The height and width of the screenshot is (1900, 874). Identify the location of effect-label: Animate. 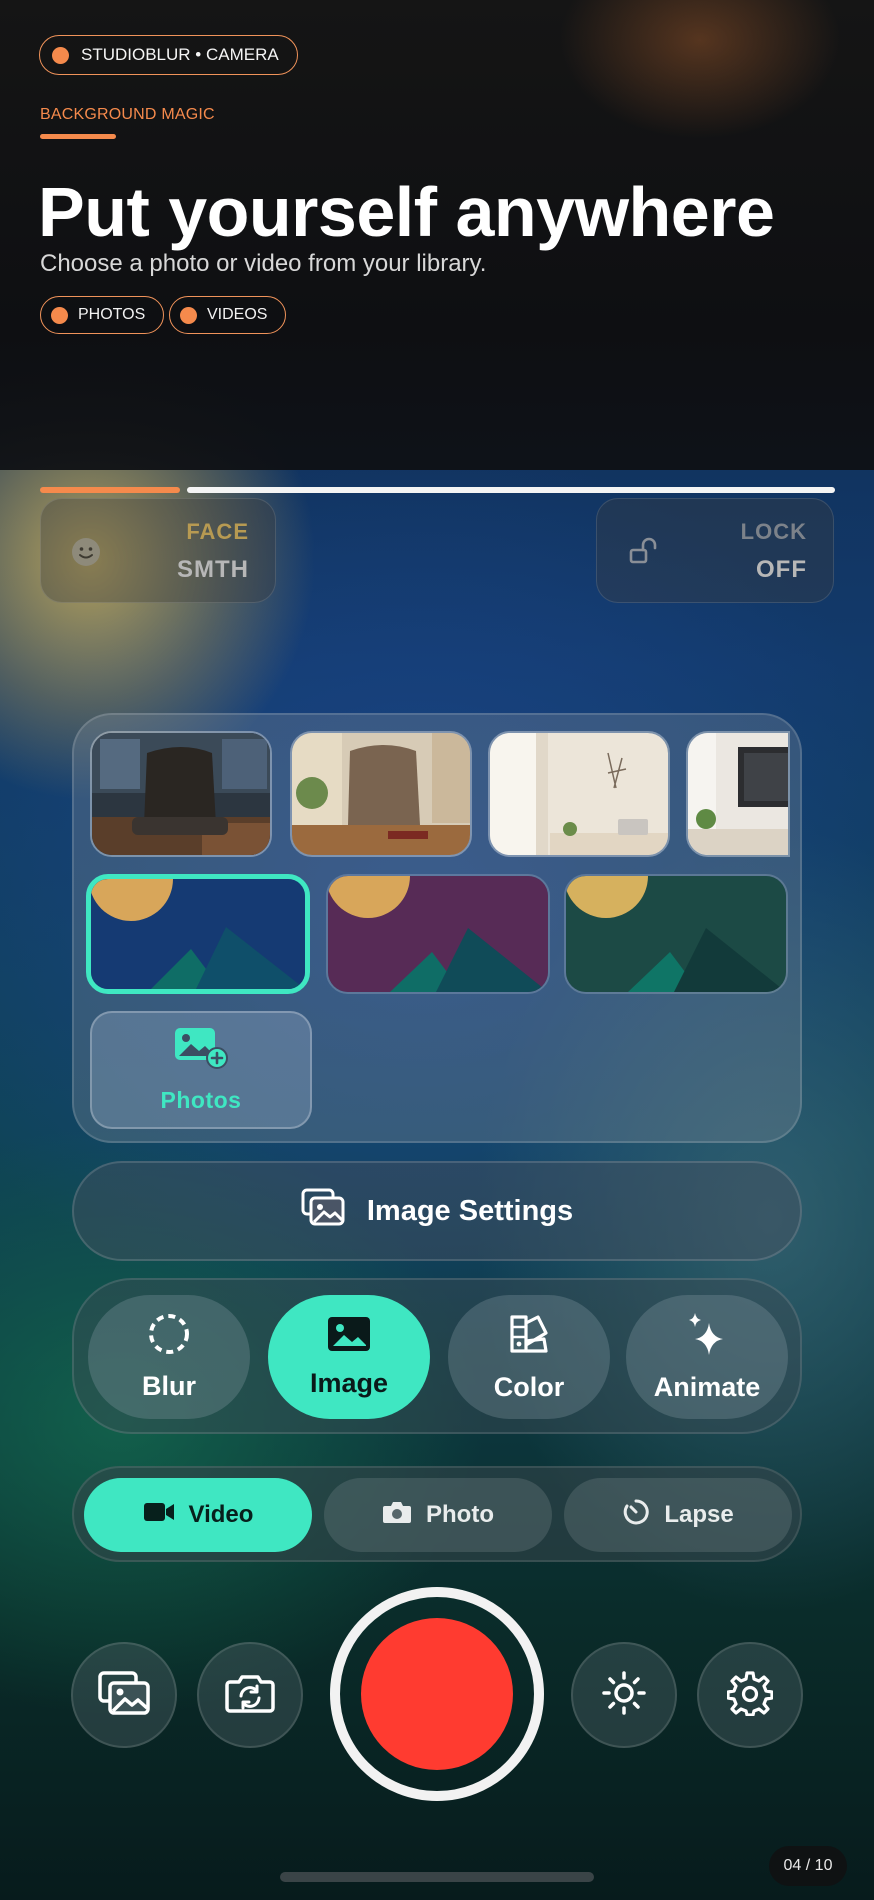
(707, 1387).